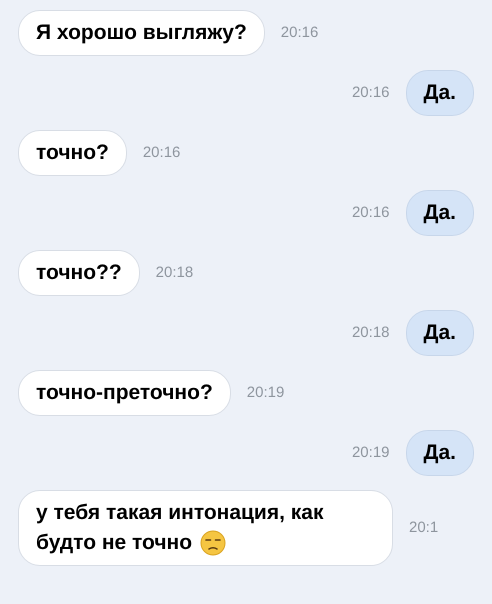 This screenshot has height=604, width=492. I want to click on message-time: 20:1, so click(423, 528).